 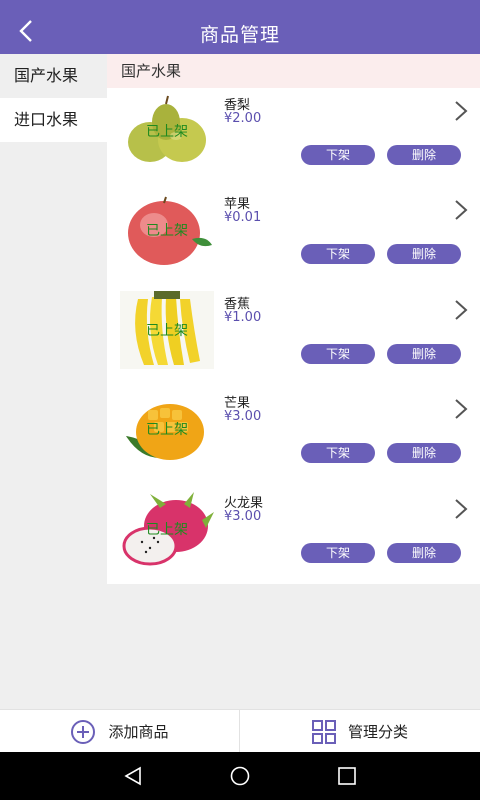 I want to click on product-row: 已上架 火龙果 ¥3.00 下架 删除, so click(x=293, y=535).